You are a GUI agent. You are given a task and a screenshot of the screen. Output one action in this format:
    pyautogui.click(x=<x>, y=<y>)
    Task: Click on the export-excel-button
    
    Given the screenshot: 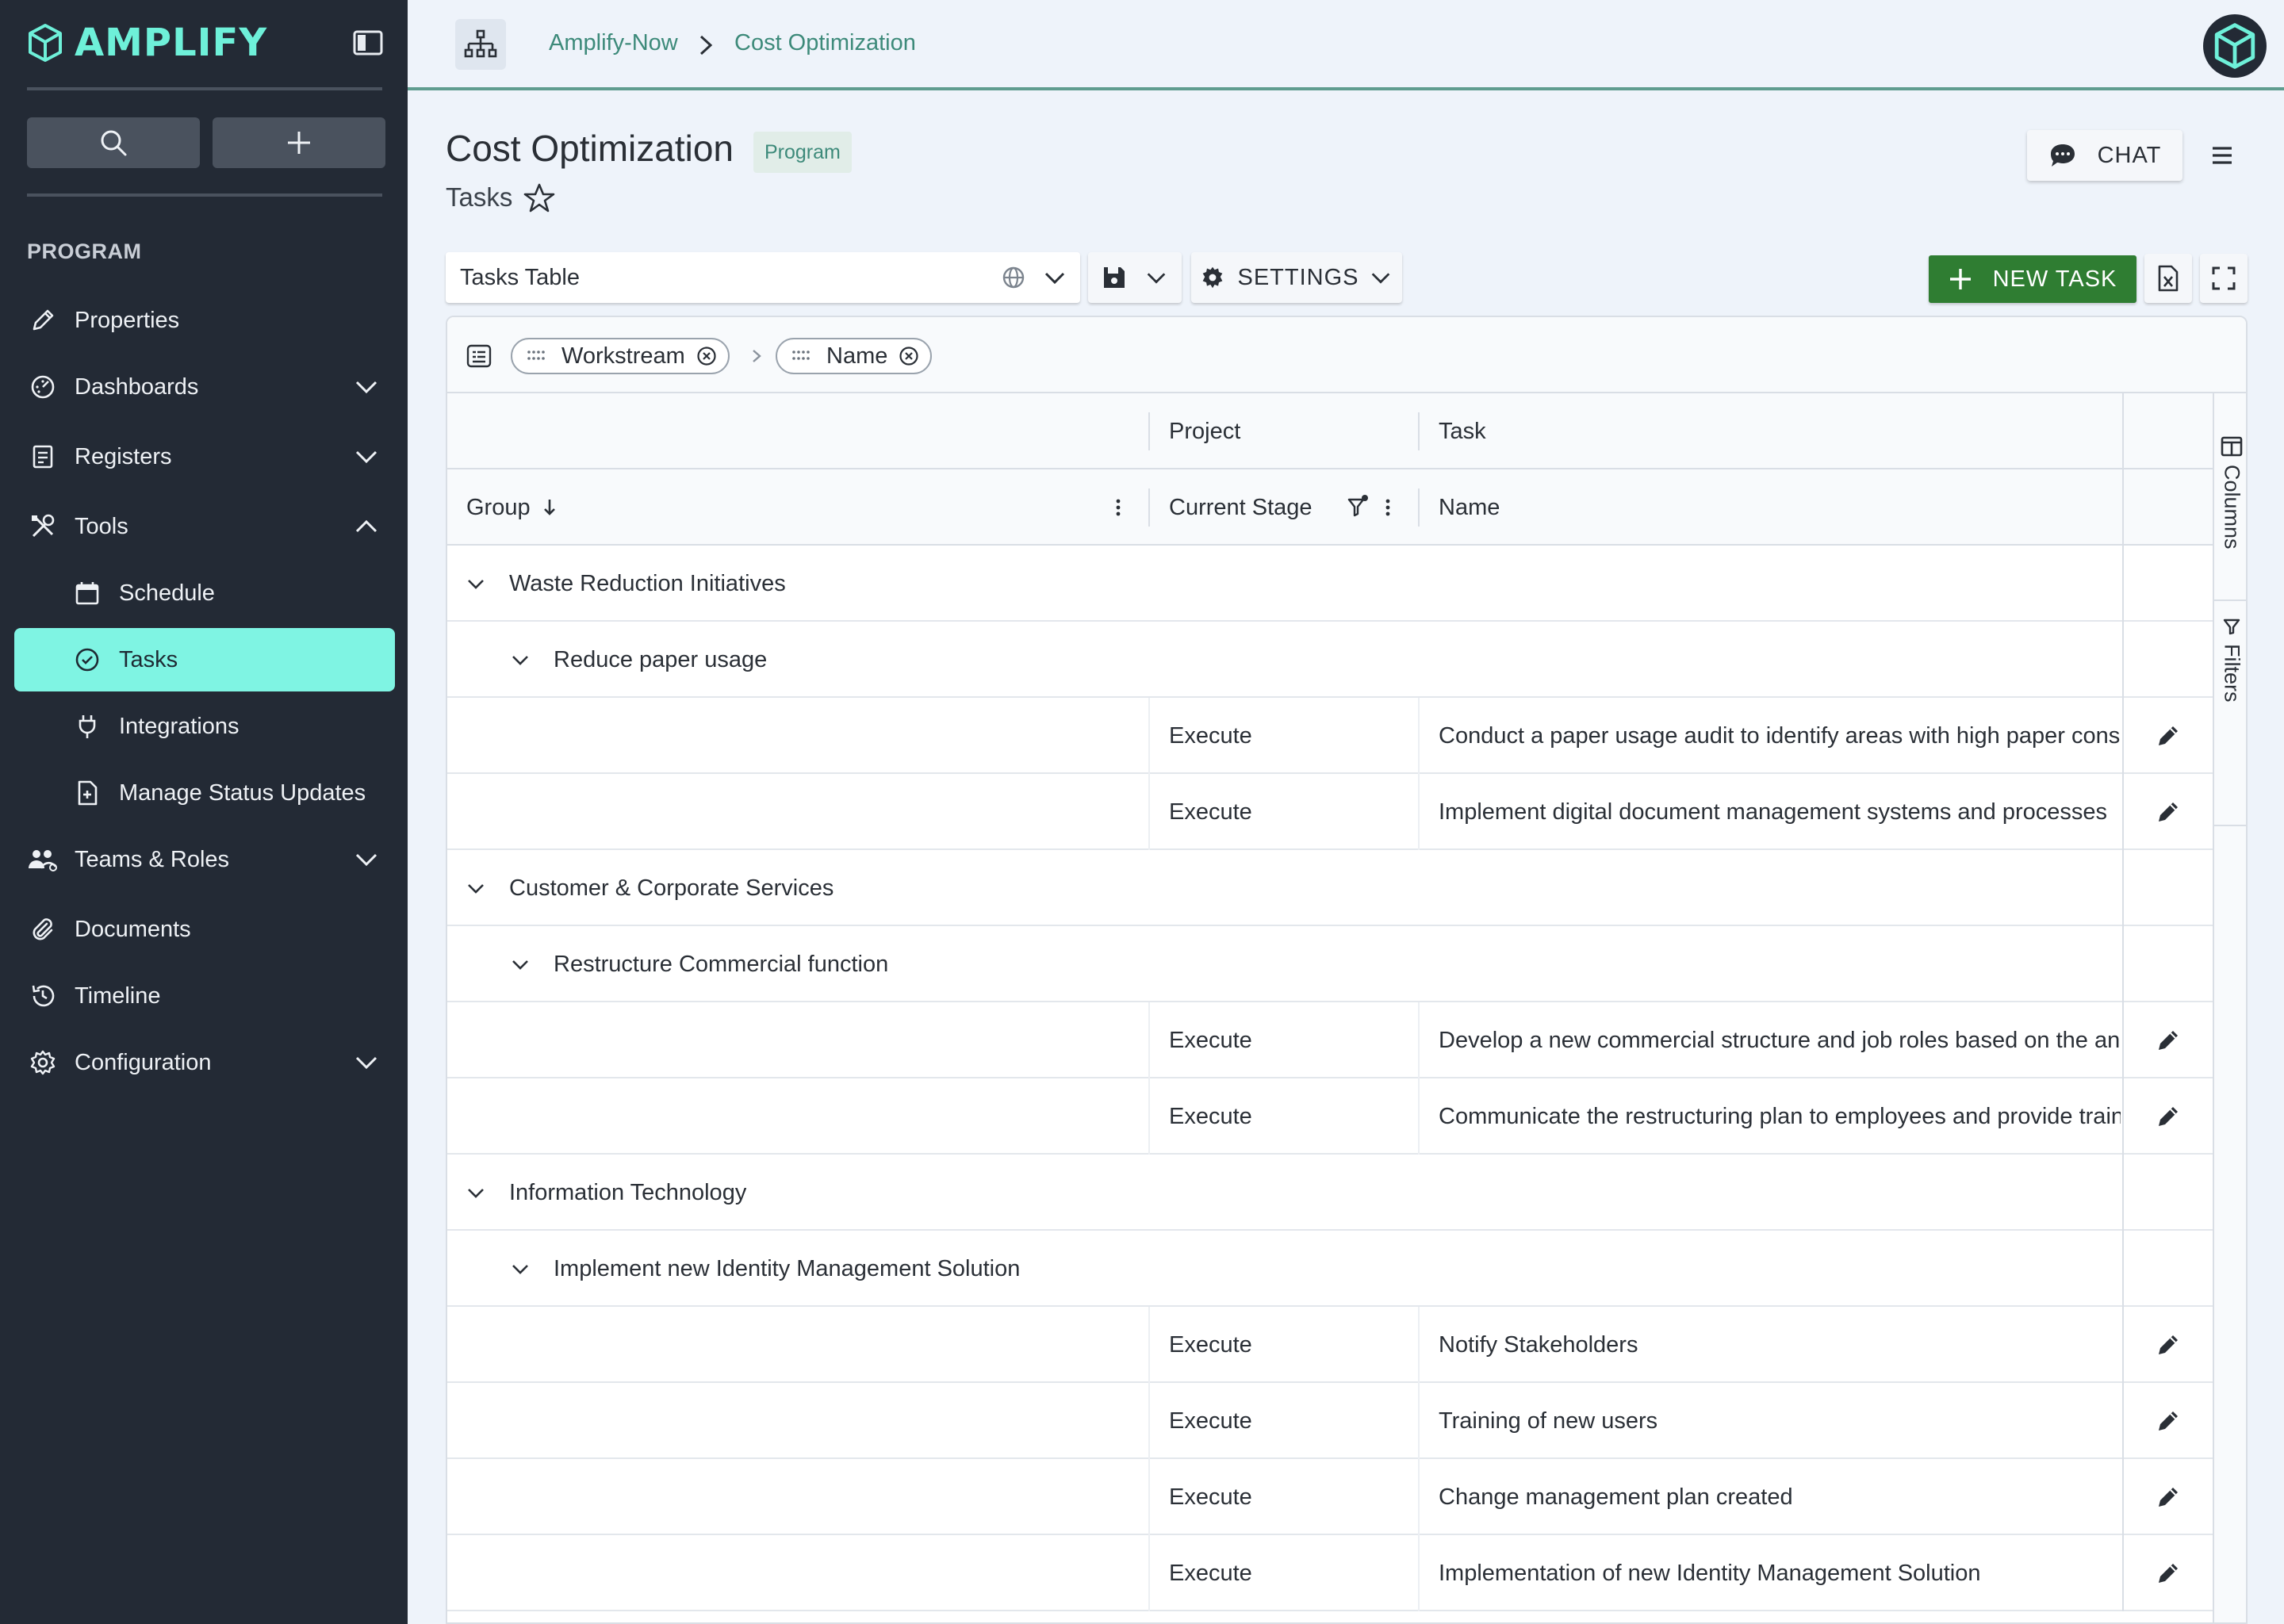 What is the action you would take?
    pyautogui.click(x=2168, y=278)
    